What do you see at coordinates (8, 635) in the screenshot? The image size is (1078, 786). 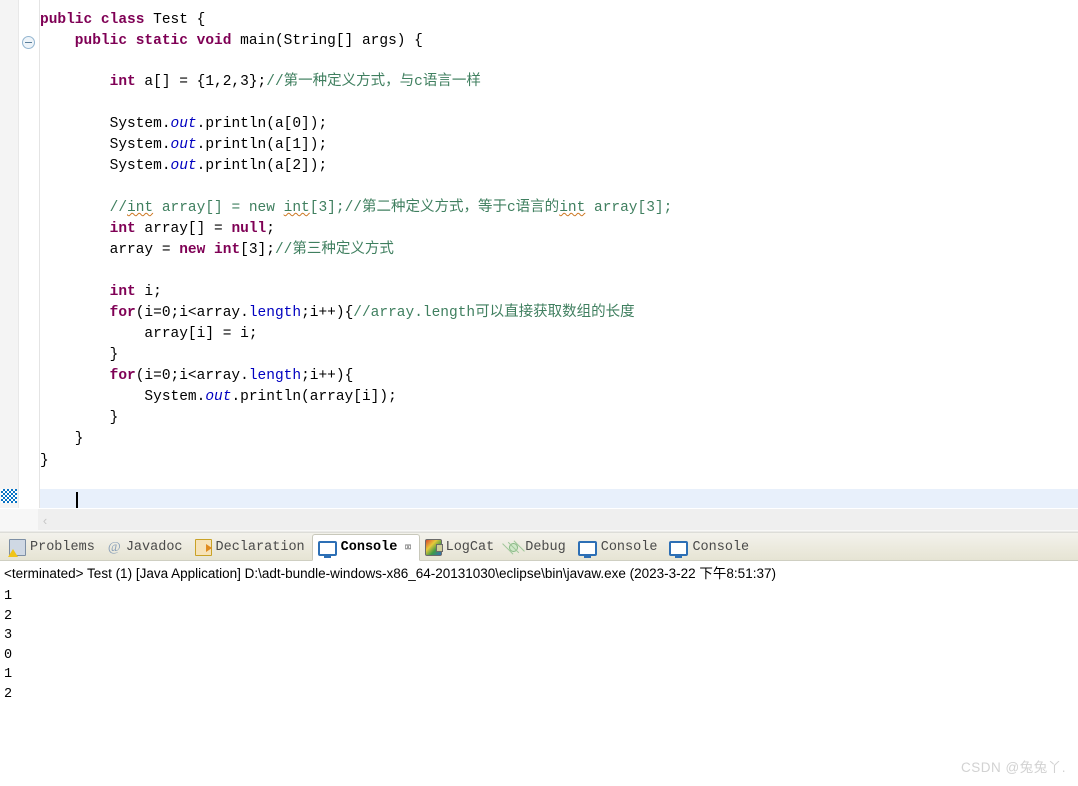 I see `console-output-line: 3` at bounding box center [8, 635].